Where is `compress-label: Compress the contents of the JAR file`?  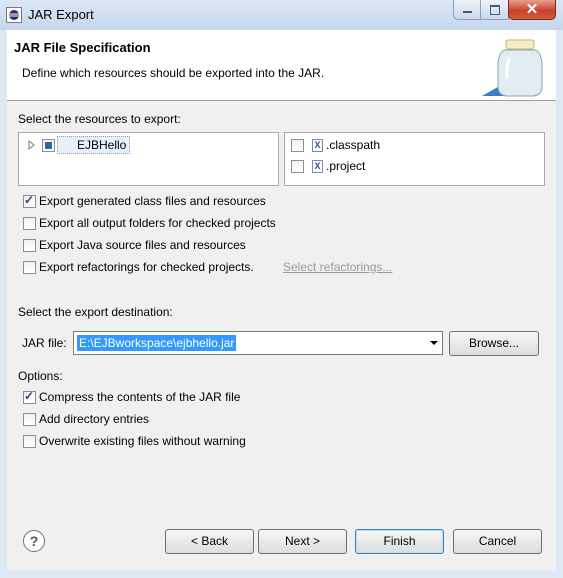
compress-label: Compress the contents of the JAR file is located at coordinates (140, 397).